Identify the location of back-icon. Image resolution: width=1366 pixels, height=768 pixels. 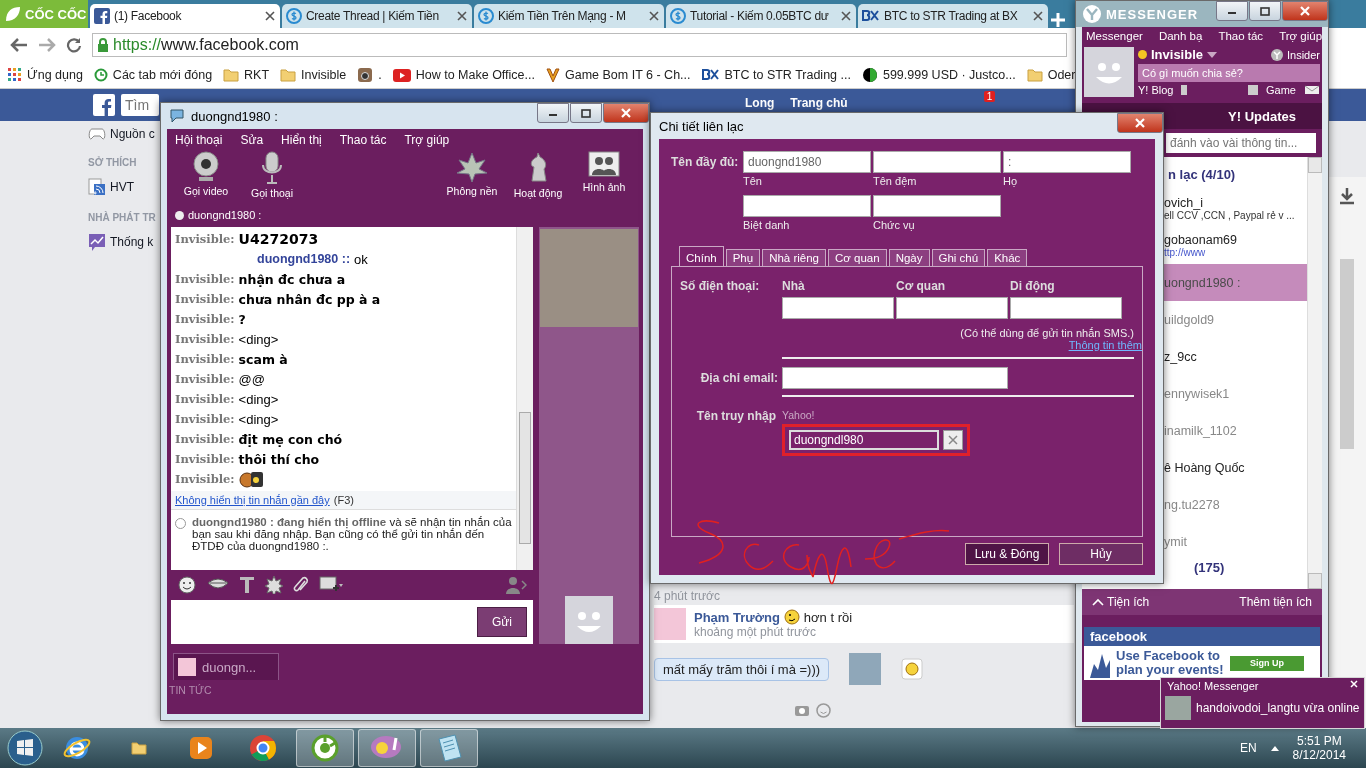
(19, 45).